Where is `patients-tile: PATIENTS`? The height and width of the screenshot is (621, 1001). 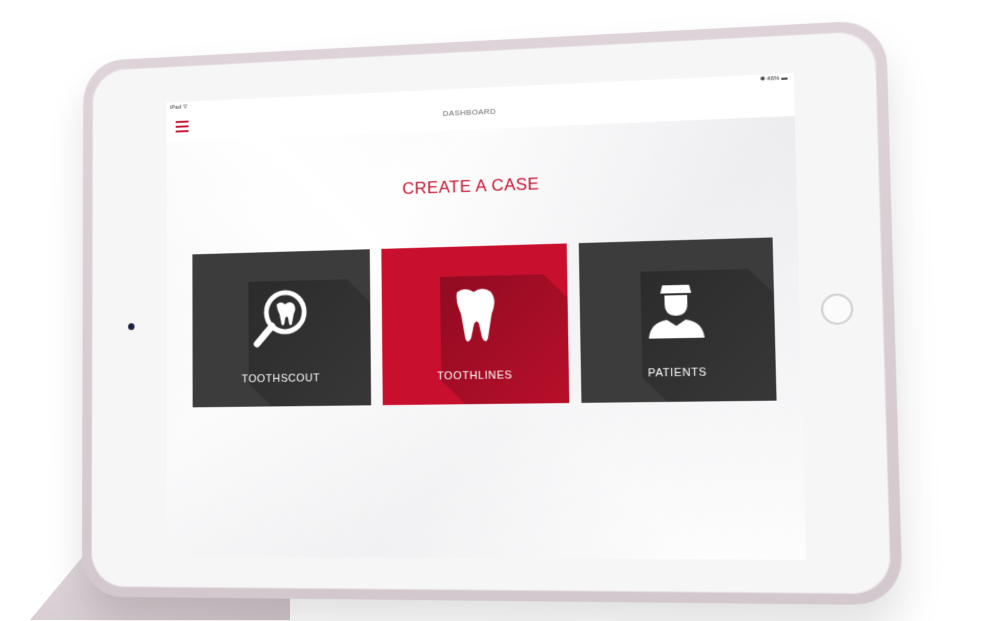
patients-tile: PATIENTS is located at coordinates (678, 319).